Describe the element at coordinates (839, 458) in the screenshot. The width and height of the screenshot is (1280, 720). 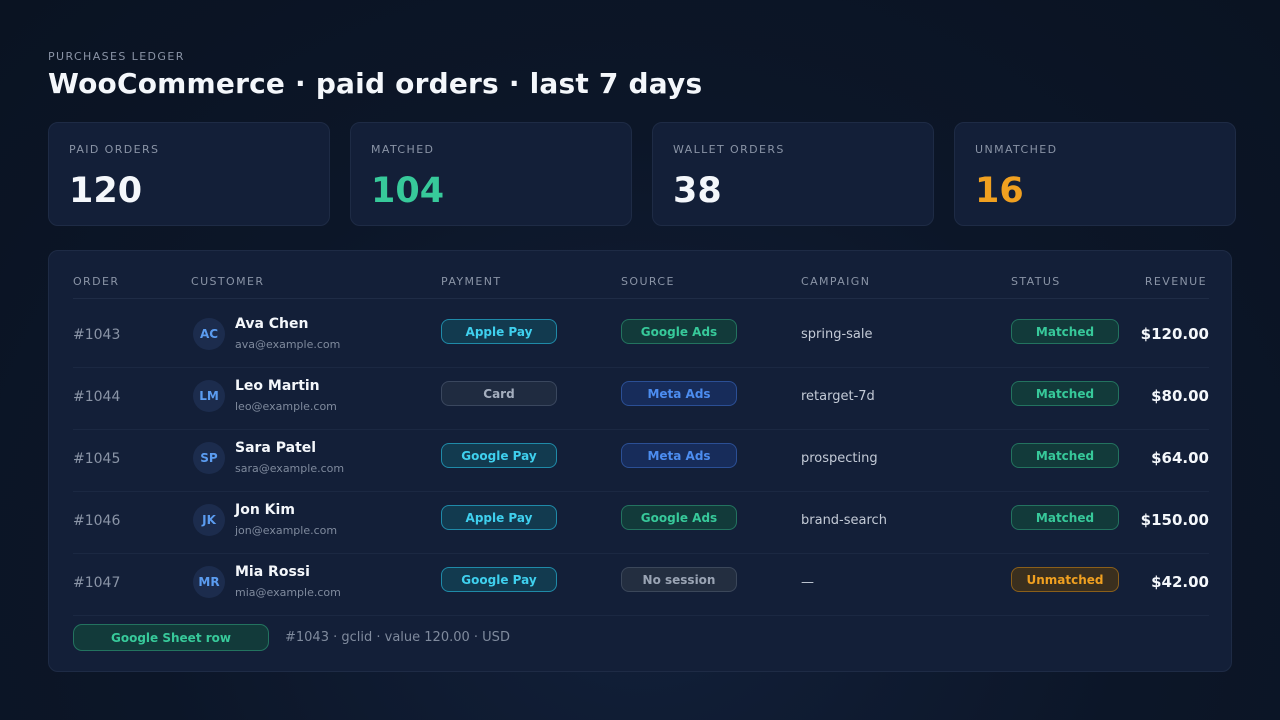
I see `campaign-name: prospecting` at that location.